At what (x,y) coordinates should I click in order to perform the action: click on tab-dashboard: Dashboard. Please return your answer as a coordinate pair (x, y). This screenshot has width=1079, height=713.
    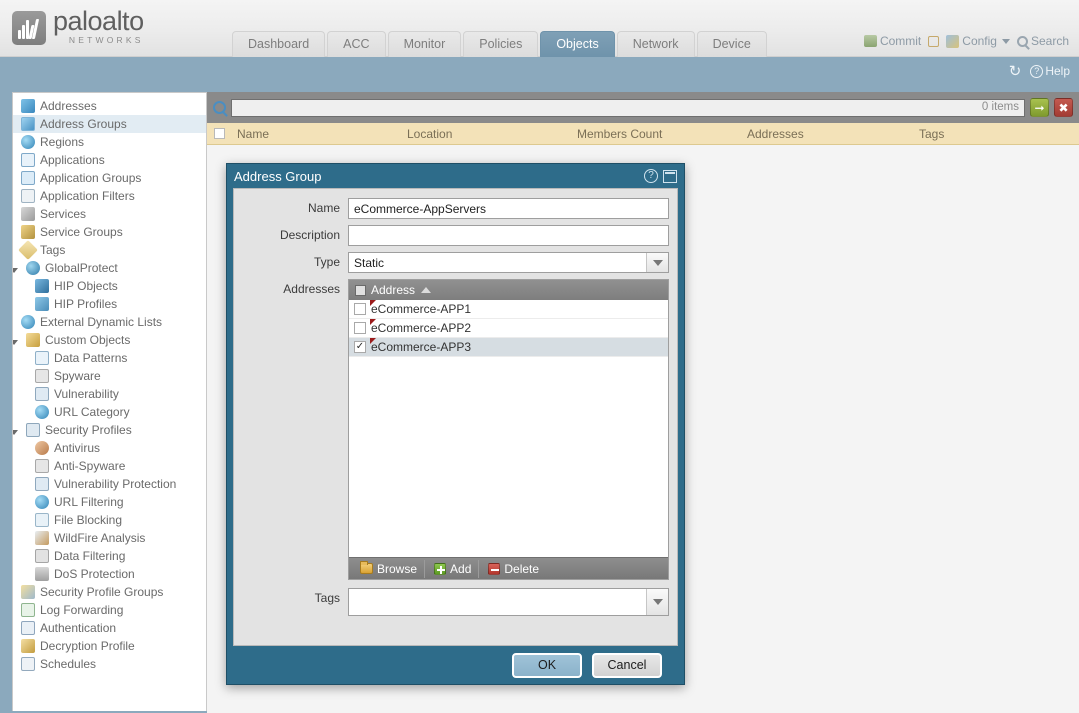
    Looking at the image, I should click on (279, 44).